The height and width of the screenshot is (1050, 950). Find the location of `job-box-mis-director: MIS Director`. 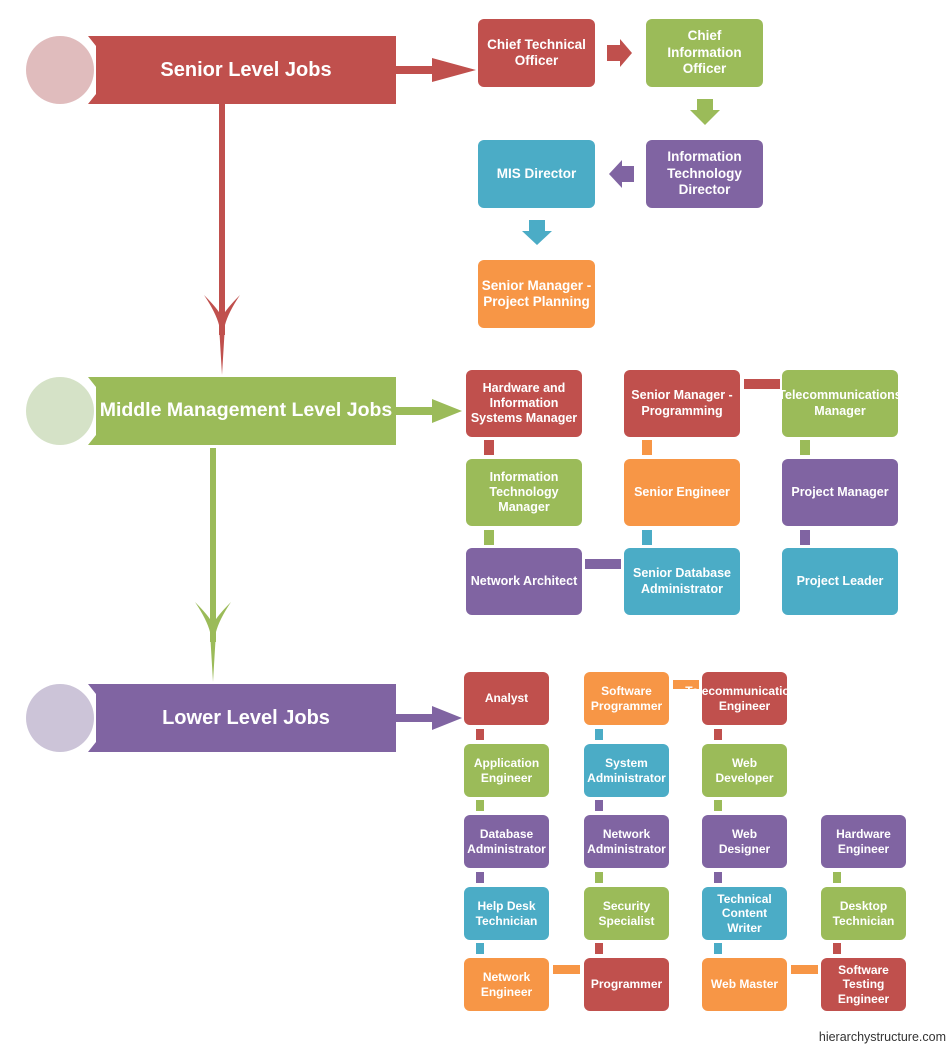

job-box-mis-director: MIS Director is located at coordinates (536, 174).